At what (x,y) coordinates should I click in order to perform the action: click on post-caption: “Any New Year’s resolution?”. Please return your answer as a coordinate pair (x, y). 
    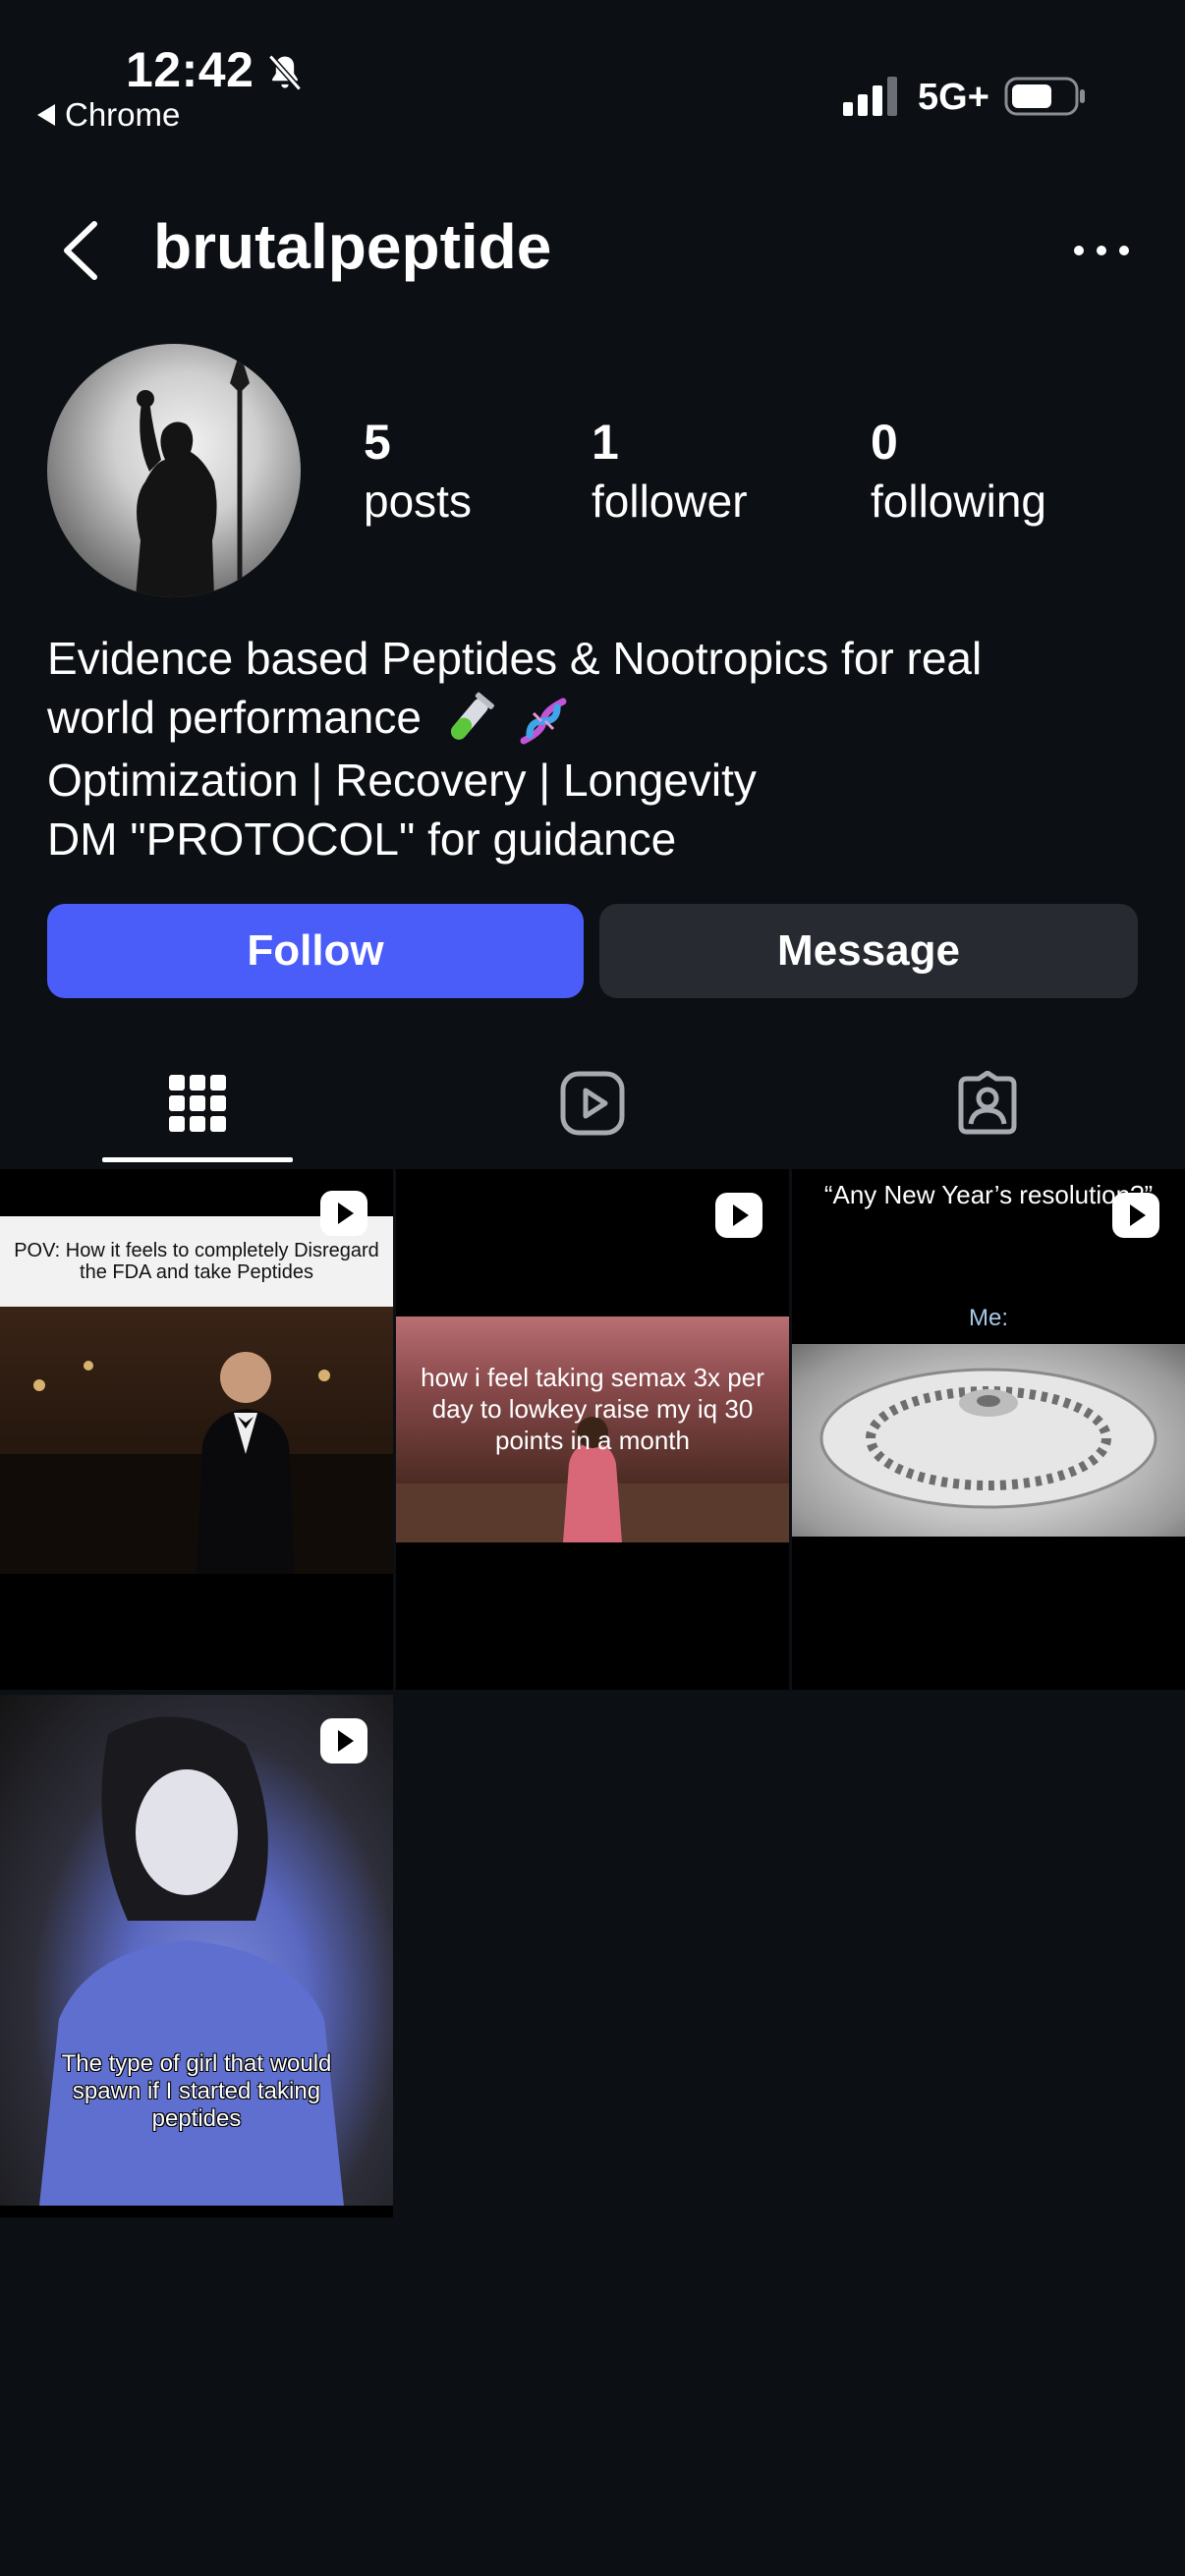
    Looking at the image, I should click on (989, 1194).